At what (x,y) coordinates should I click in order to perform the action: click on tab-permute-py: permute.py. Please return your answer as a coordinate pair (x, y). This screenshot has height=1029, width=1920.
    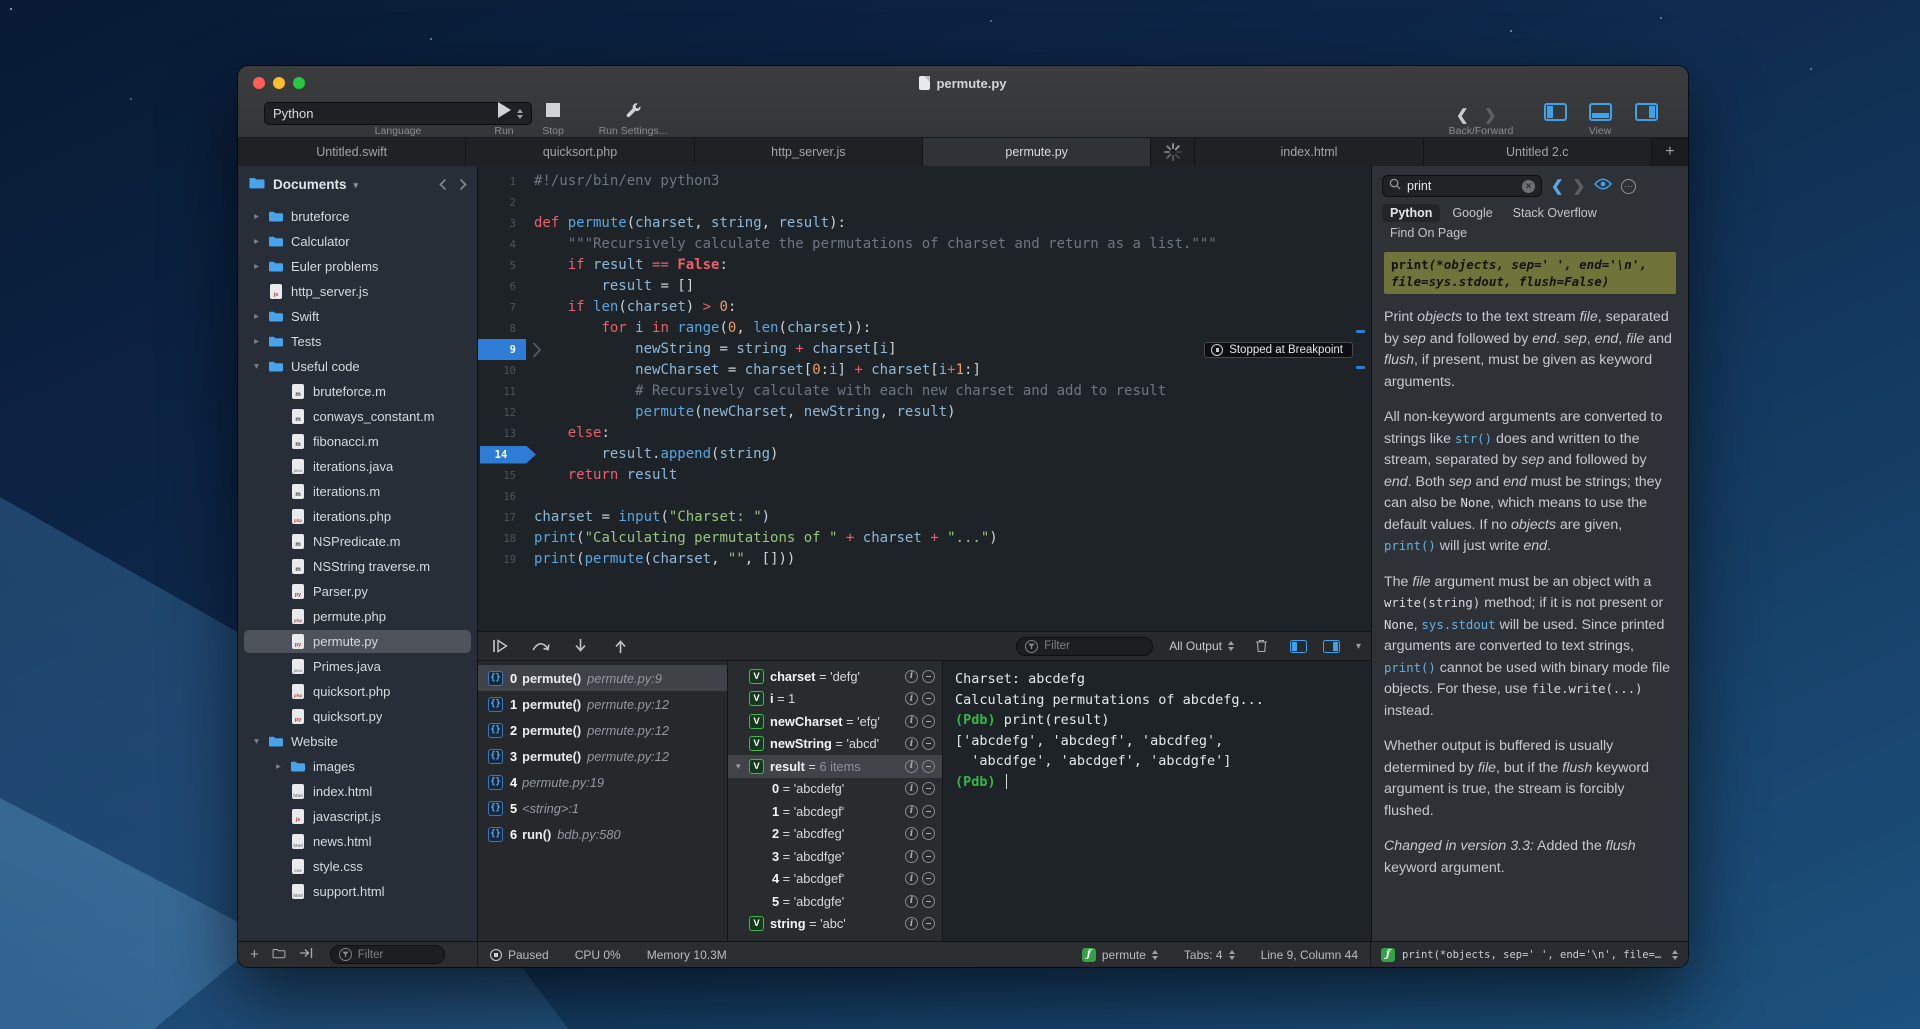
    Looking at the image, I should click on (1037, 152).